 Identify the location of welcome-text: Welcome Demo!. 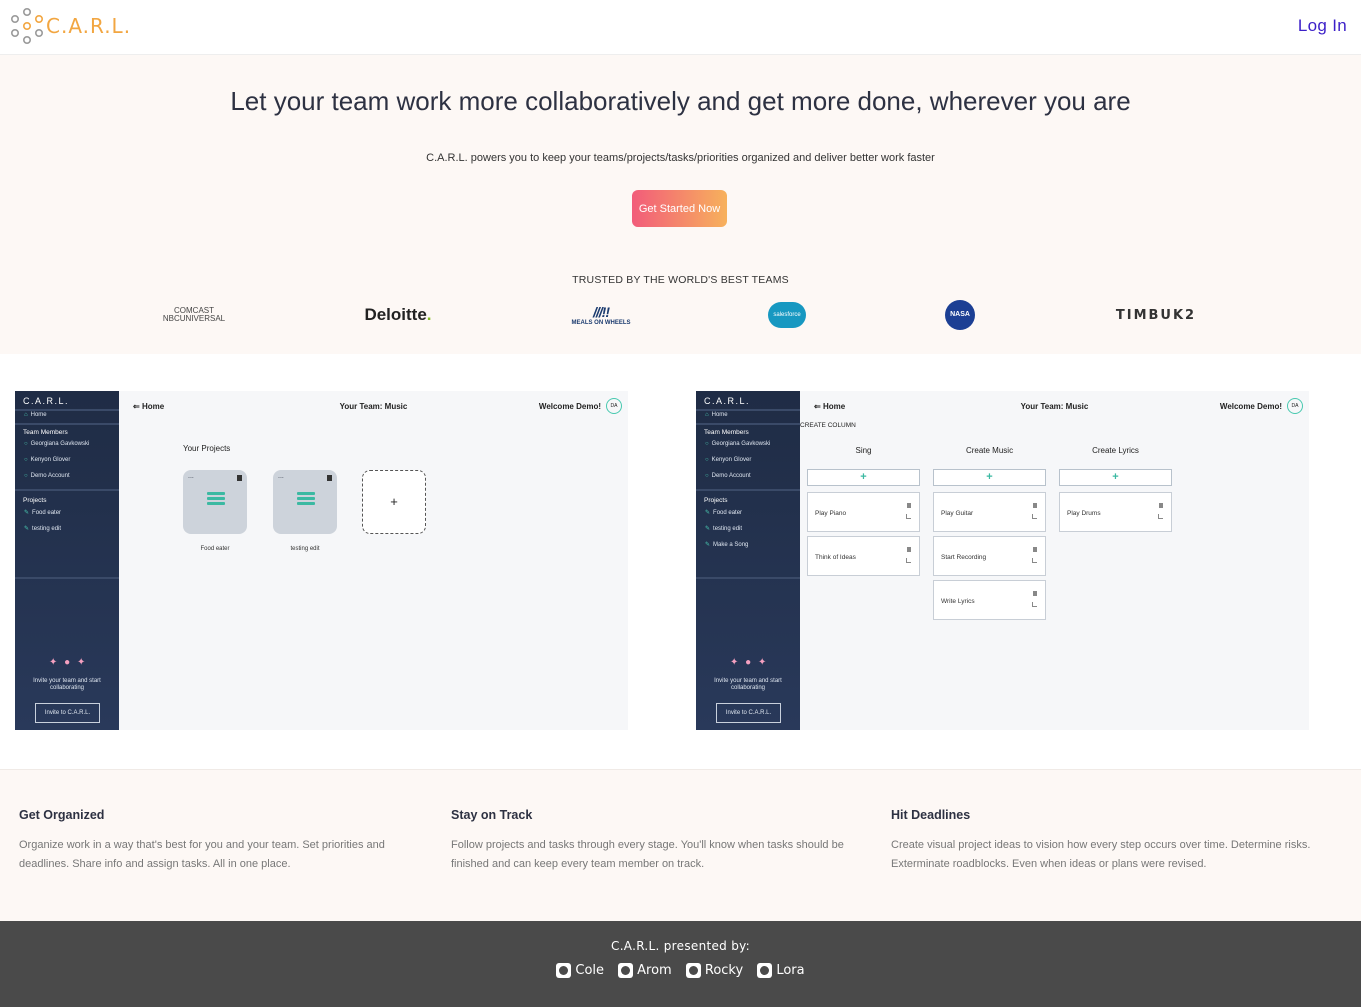
(1250, 406).